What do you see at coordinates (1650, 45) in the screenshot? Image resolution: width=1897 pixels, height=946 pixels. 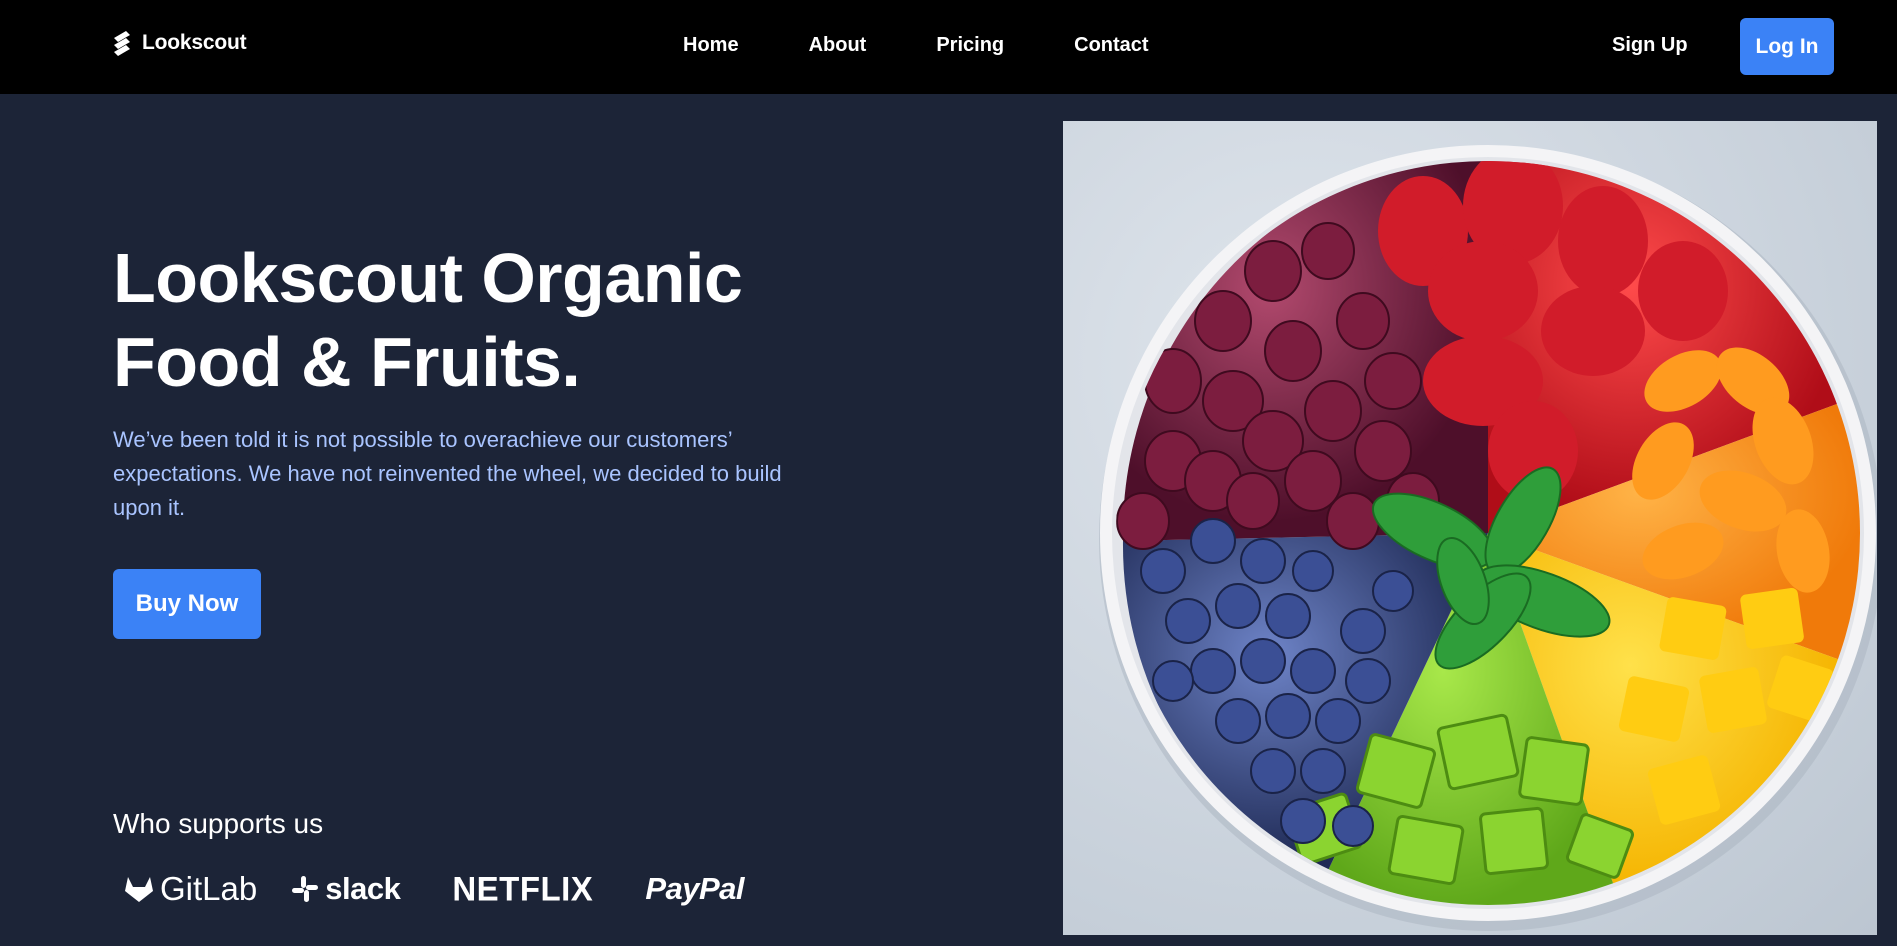 I see `sign-up-link: Sign Up` at bounding box center [1650, 45].